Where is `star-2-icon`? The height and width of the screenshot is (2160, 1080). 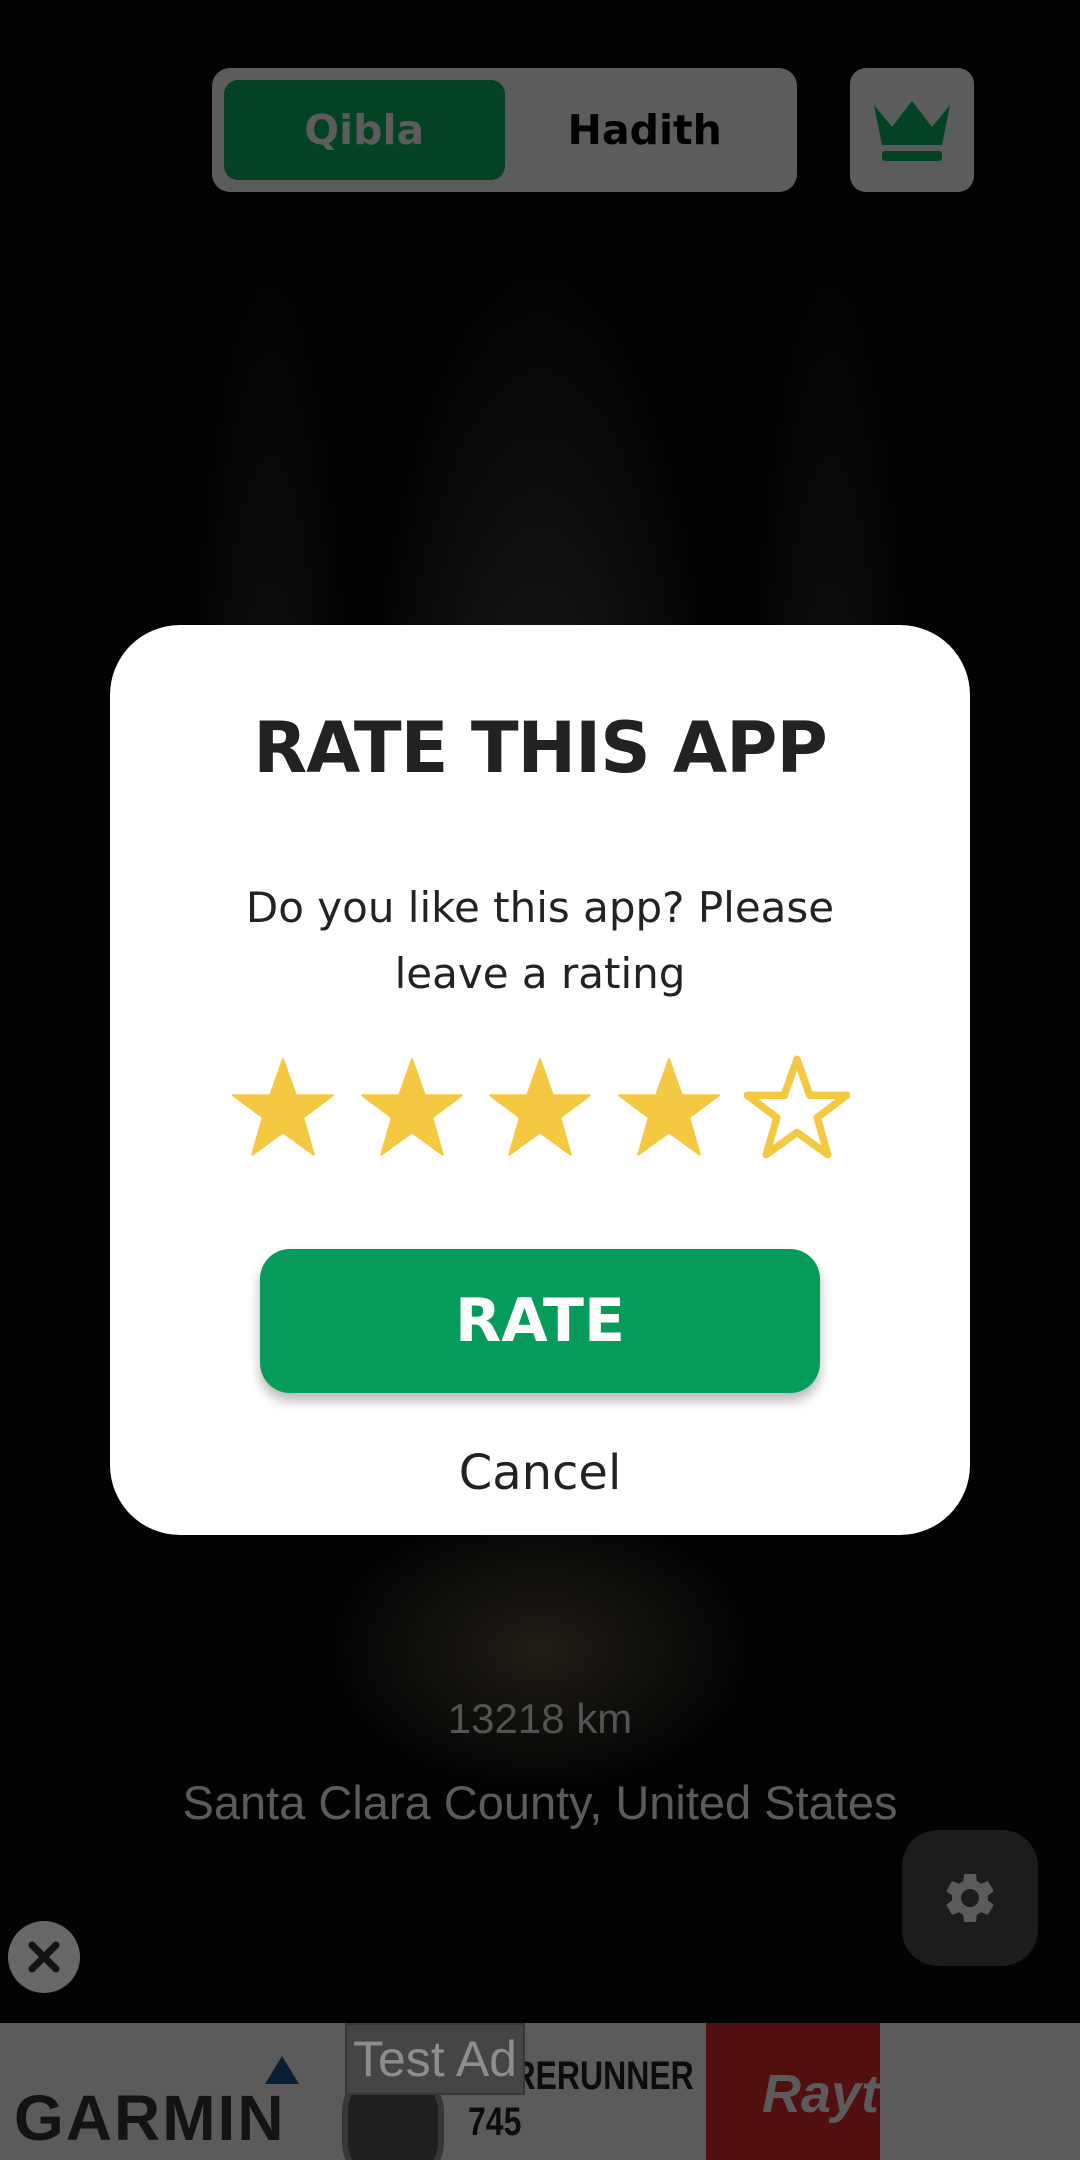 star-2-icon is located at coordinates (412, 1108).